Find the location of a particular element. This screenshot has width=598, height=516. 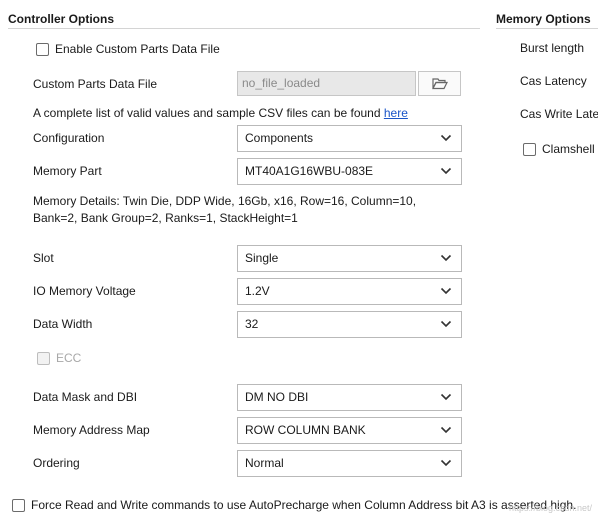

burst-length-label: Burst length is located at coordinates (552, 48).